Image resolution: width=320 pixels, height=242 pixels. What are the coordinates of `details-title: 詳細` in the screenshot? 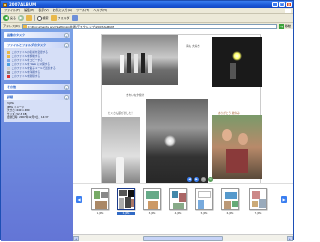 It's located at (10, 97).